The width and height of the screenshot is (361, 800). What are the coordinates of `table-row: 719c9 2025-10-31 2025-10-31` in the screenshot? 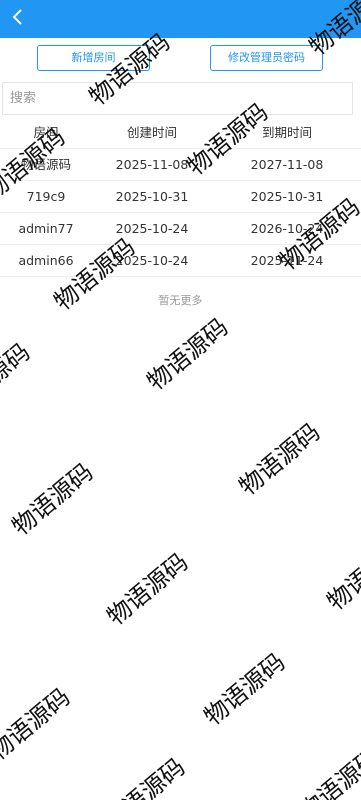 It's located at (180, 197).